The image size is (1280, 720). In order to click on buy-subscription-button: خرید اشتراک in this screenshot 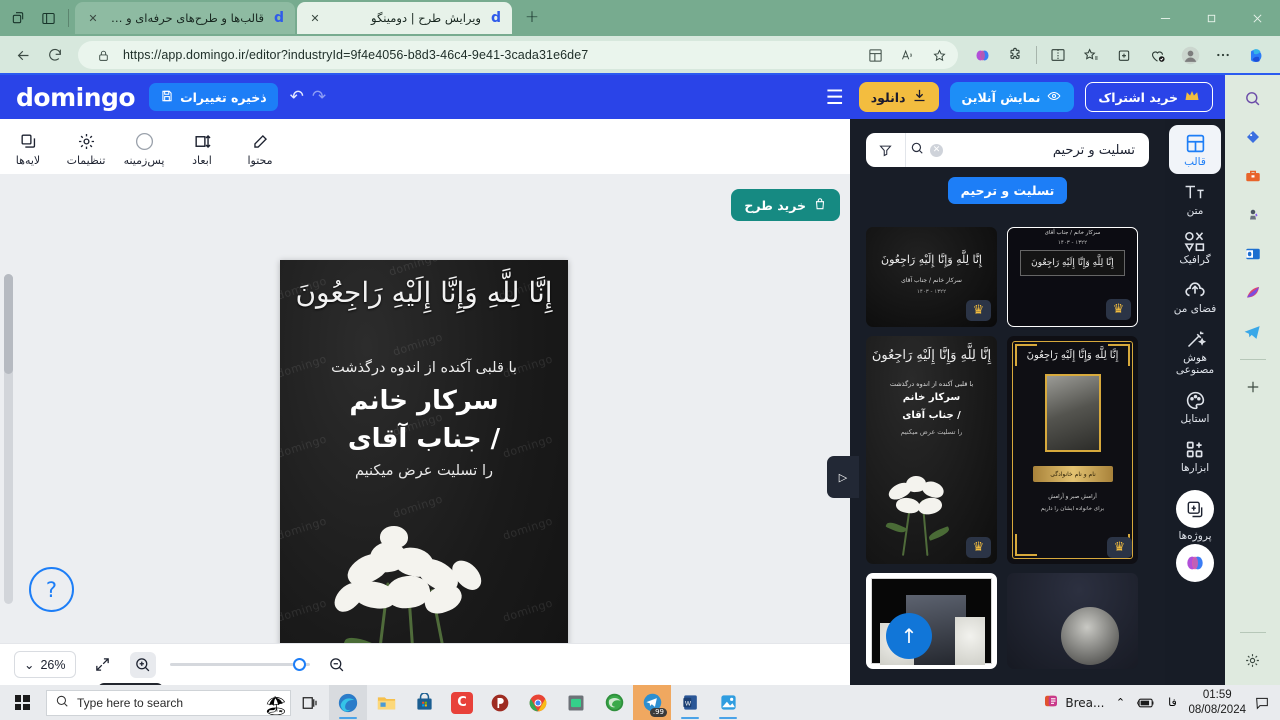, I will do `click(1149, 97)`.